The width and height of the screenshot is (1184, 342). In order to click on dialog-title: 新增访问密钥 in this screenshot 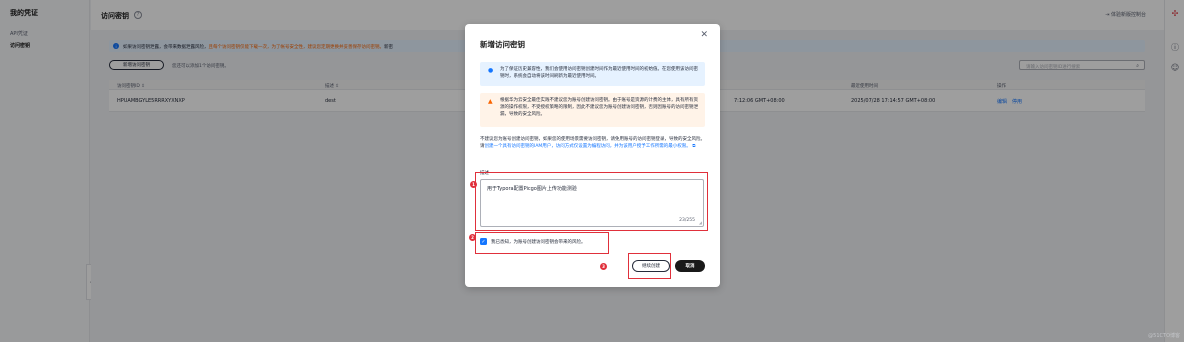, I will do `click(502, 44)`.